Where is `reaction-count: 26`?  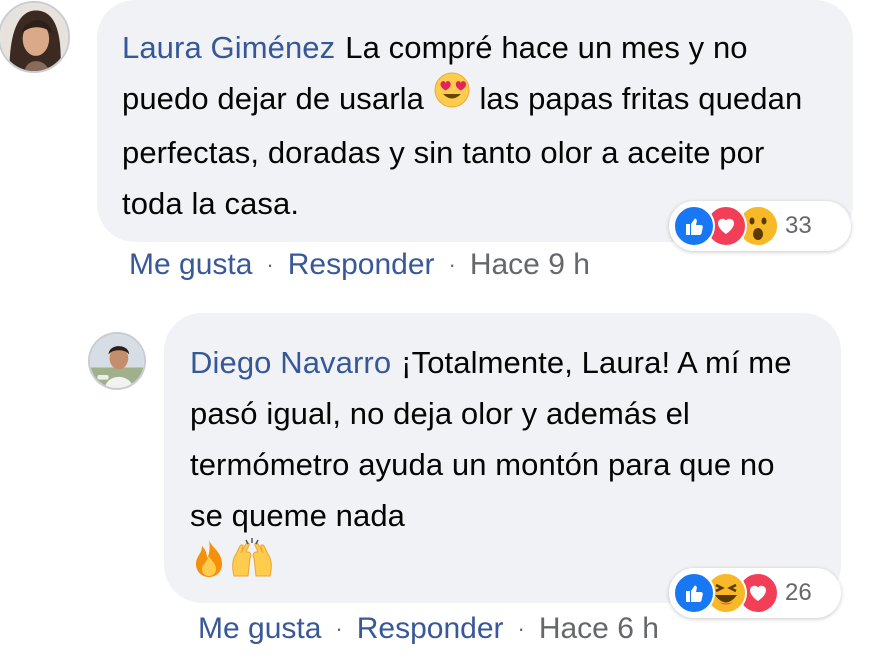 reaction-count: 26 is located at coordinates (798, 592).